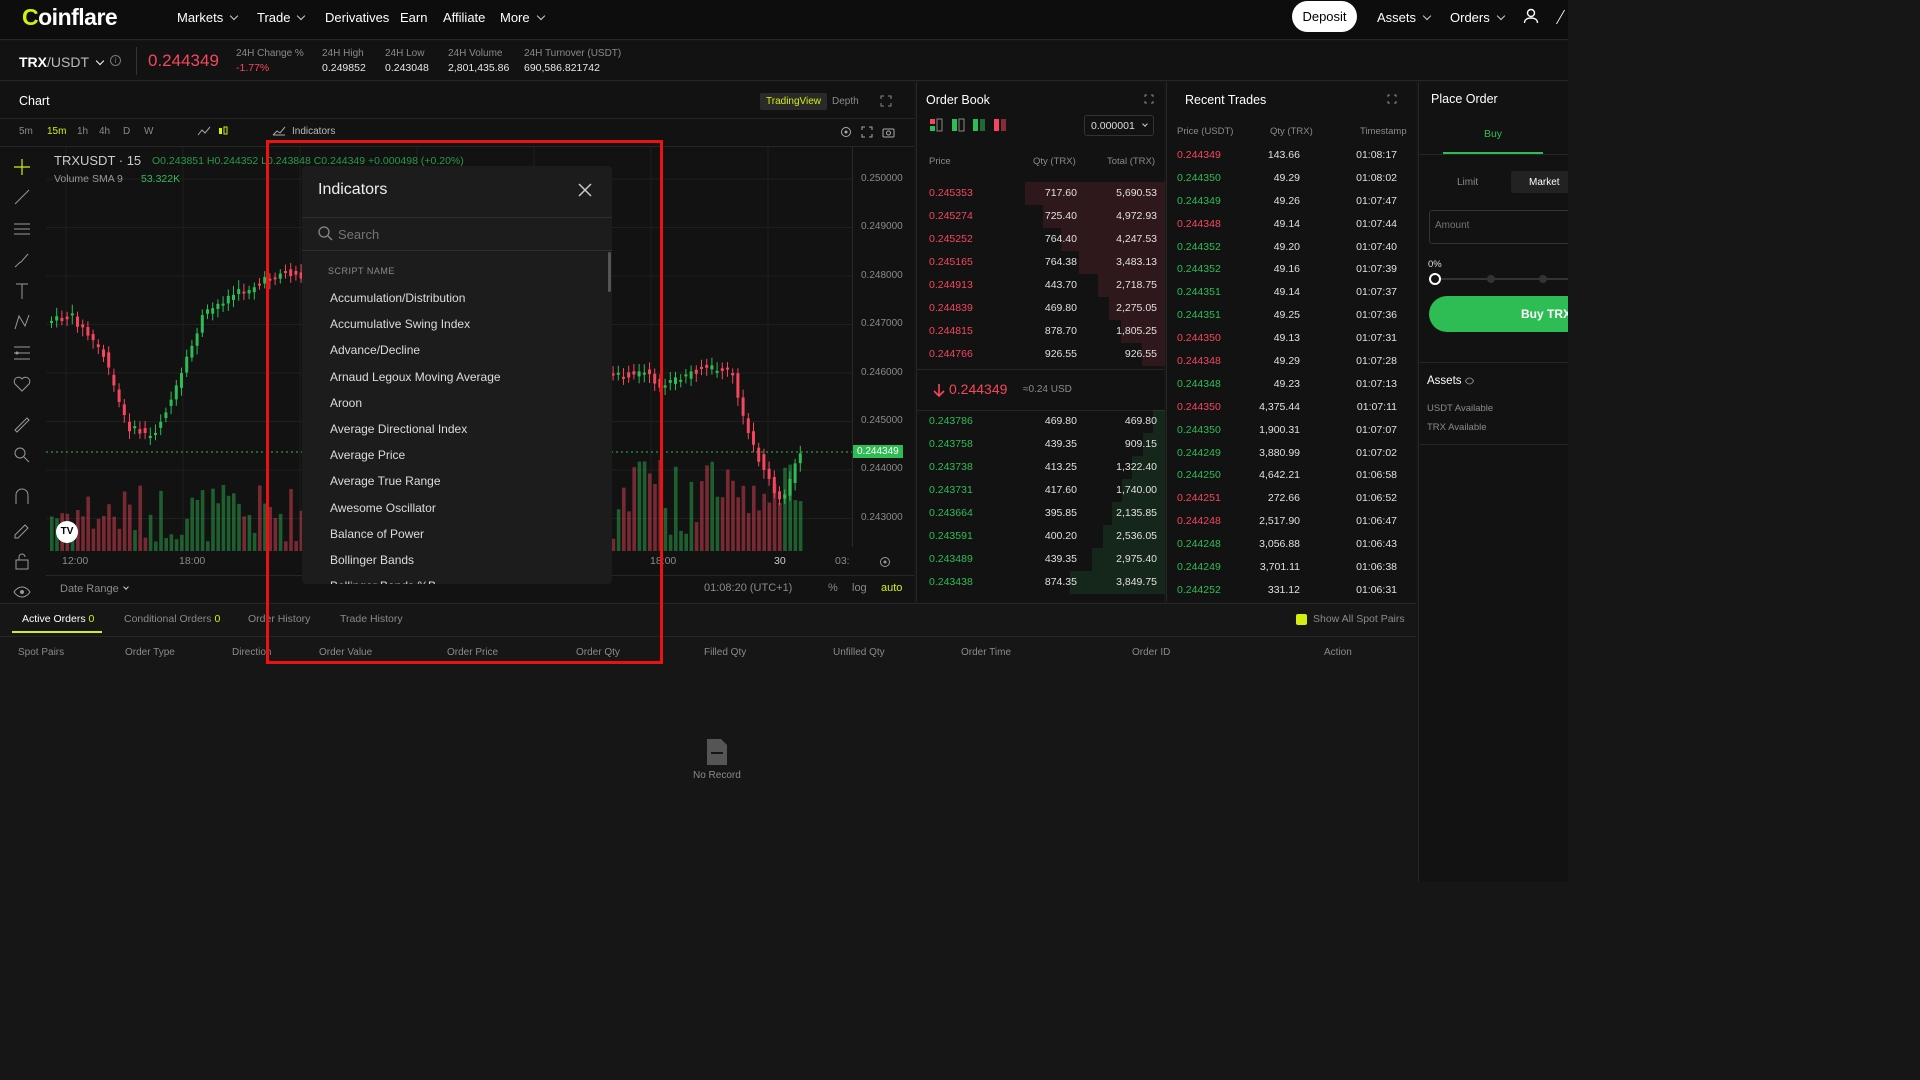 The image size is (1920, 1080). Describe the element at coordinates (958, 125) in the screenshot. I see `book-split-icon` at that location.